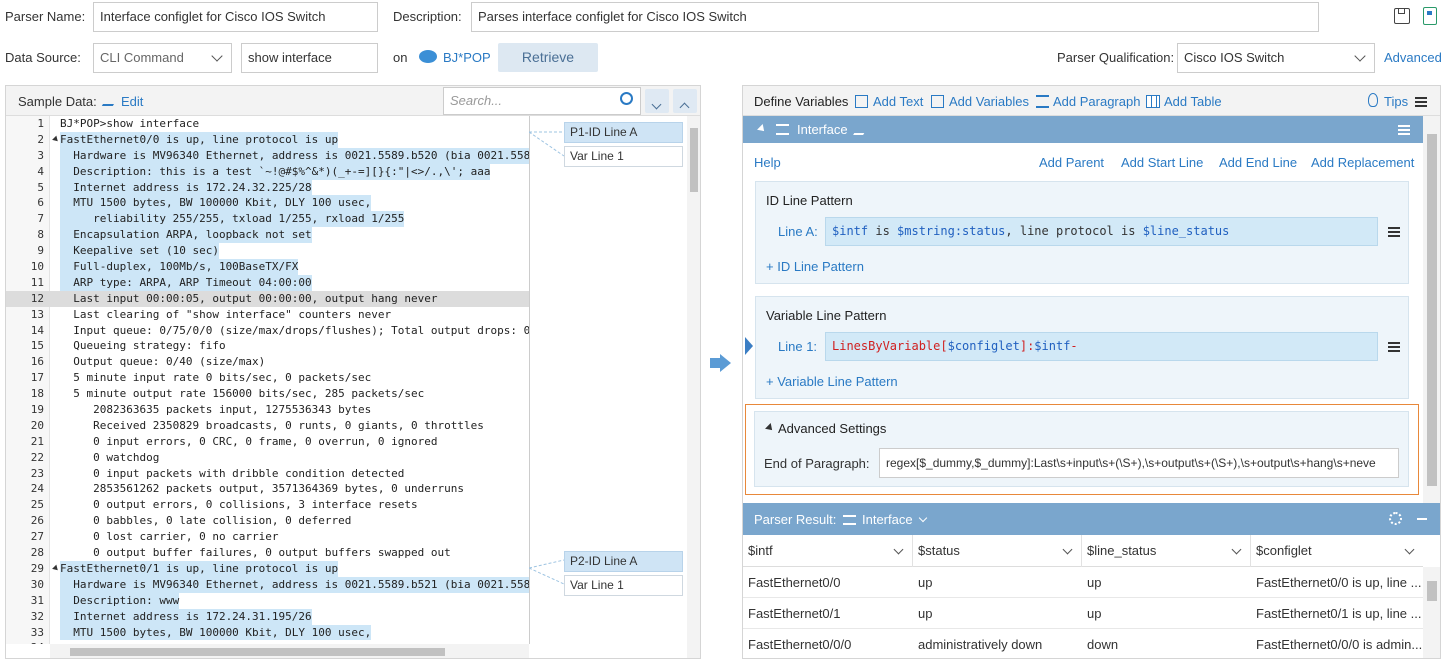  Describe the element at coordinates (37, 616) in the screenshot. I see `line-number: 32` at that location.